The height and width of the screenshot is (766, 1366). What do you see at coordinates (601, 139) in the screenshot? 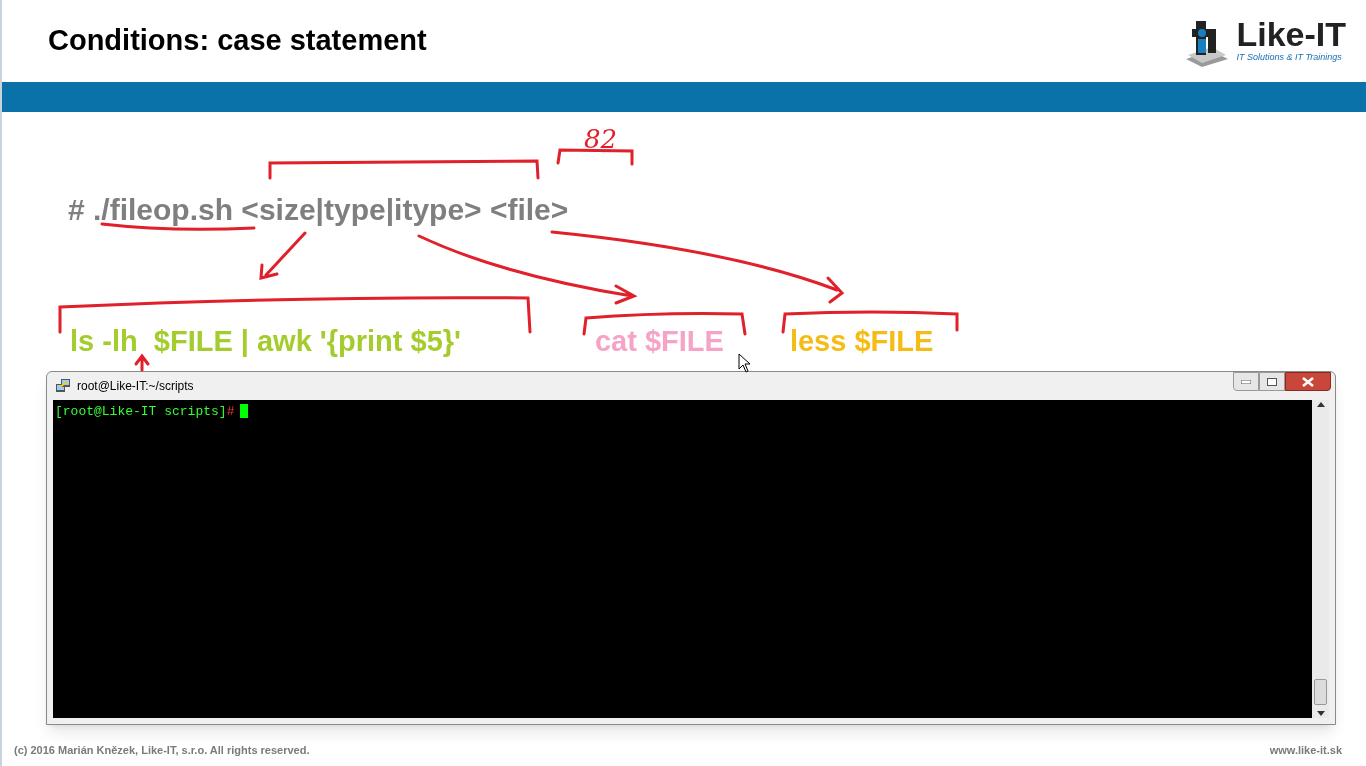
I see `handwritten-number: 82` at bounding box center [601, 139].